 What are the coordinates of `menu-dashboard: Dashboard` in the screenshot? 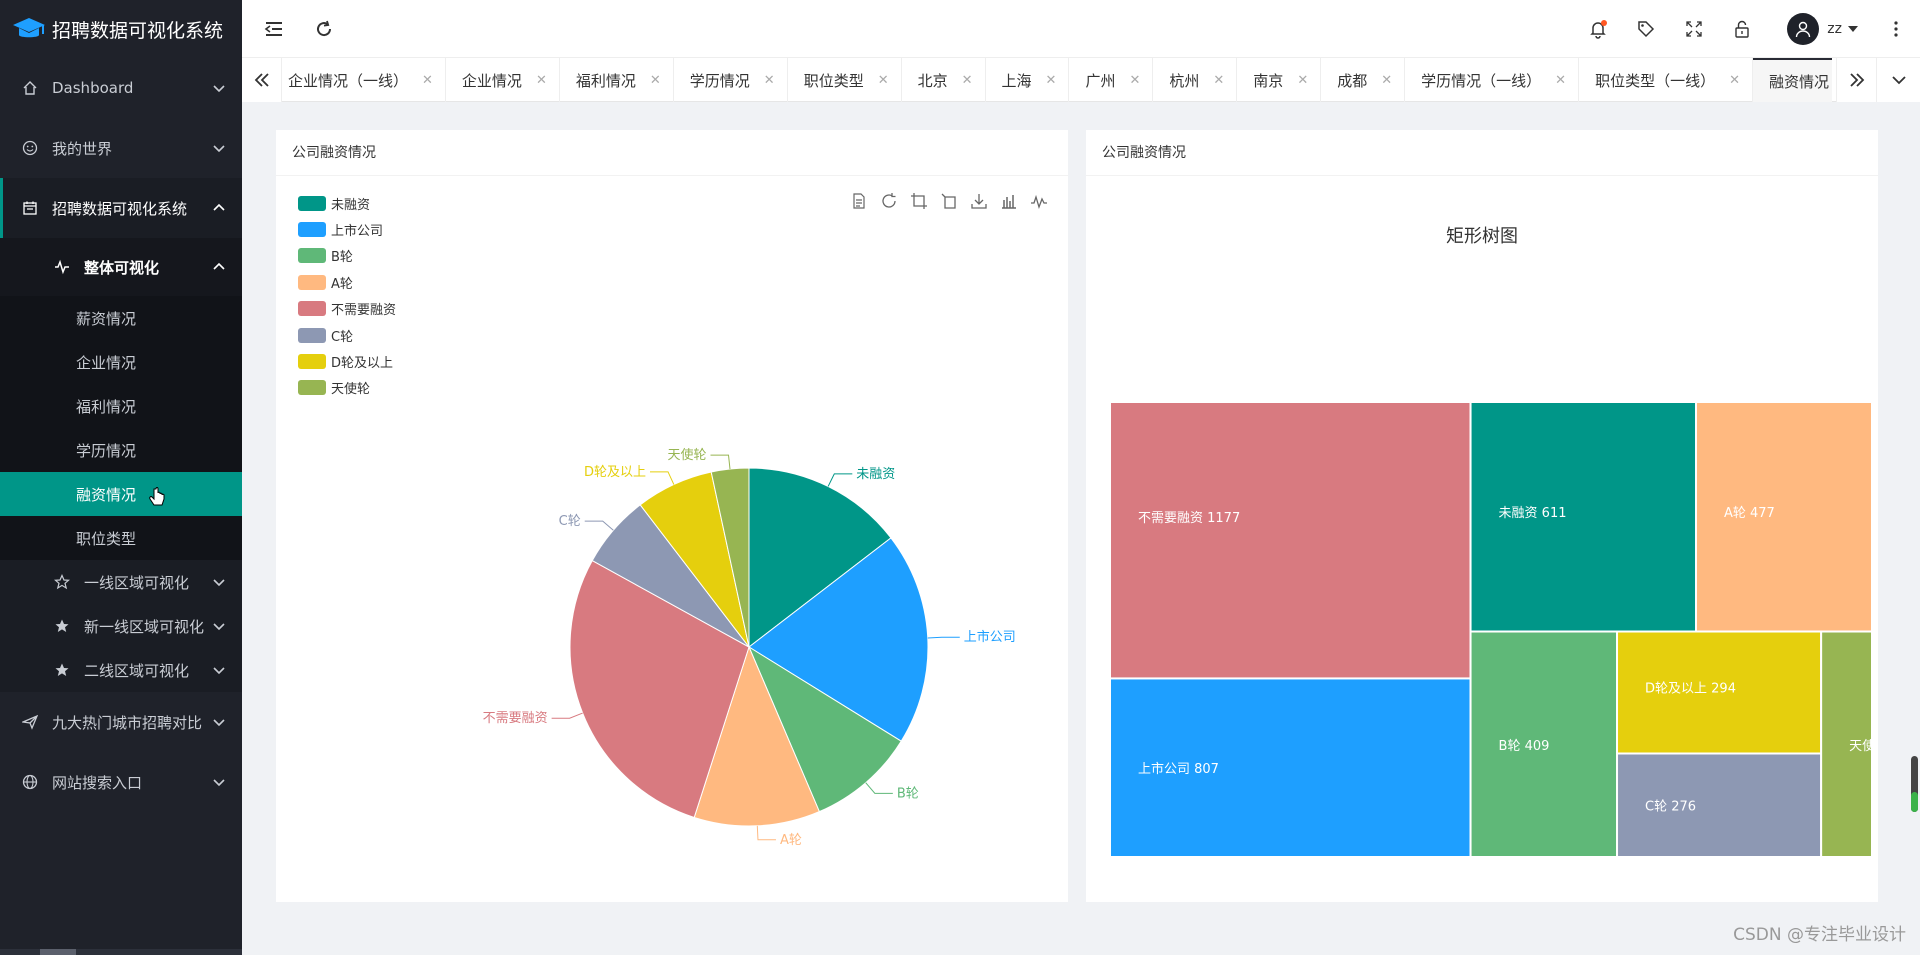 It's located at (121, 88).